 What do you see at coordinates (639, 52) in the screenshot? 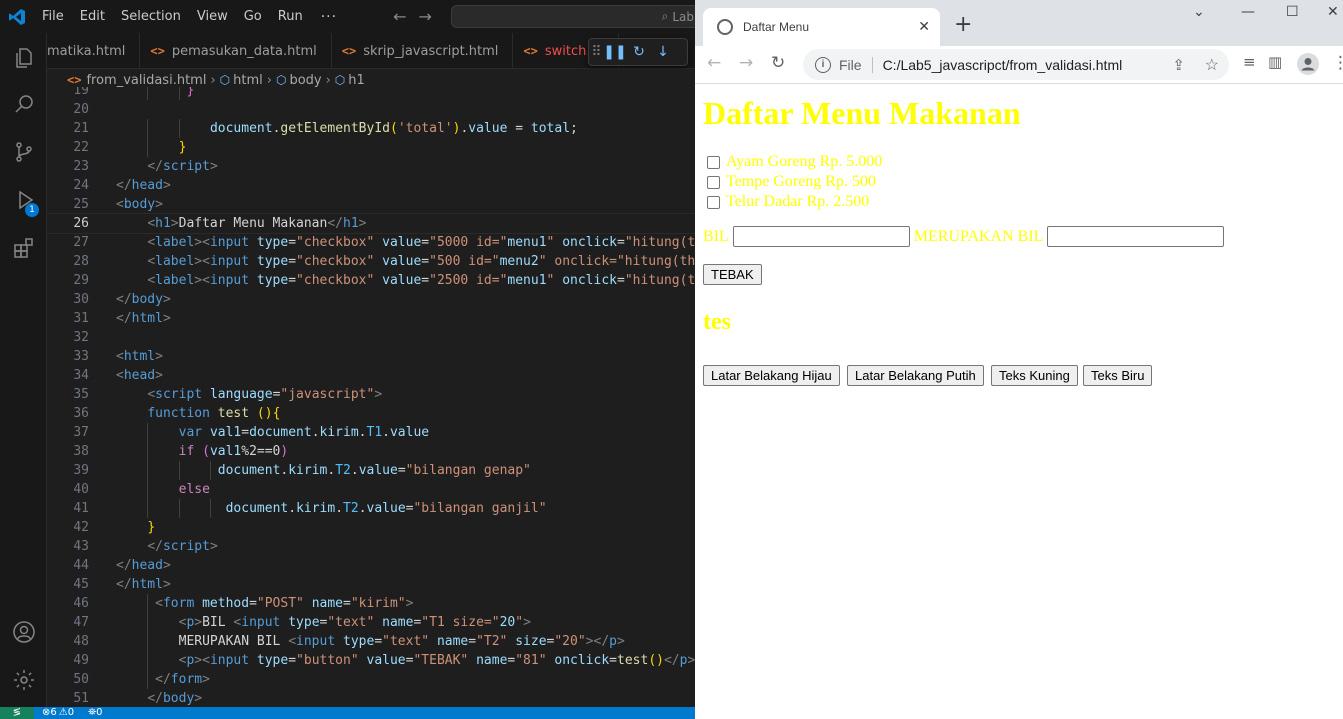
I see `restart-icon: ↻` at bounding box center [639, 52].